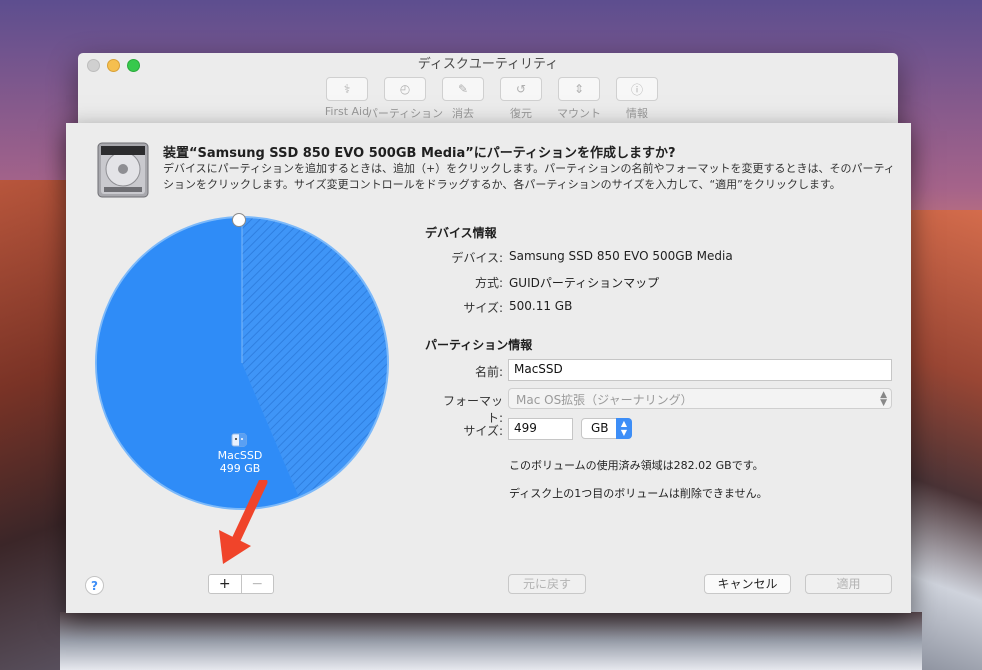  I want to click on toolbar-erase: ✎ 消去, so click(463, 99).